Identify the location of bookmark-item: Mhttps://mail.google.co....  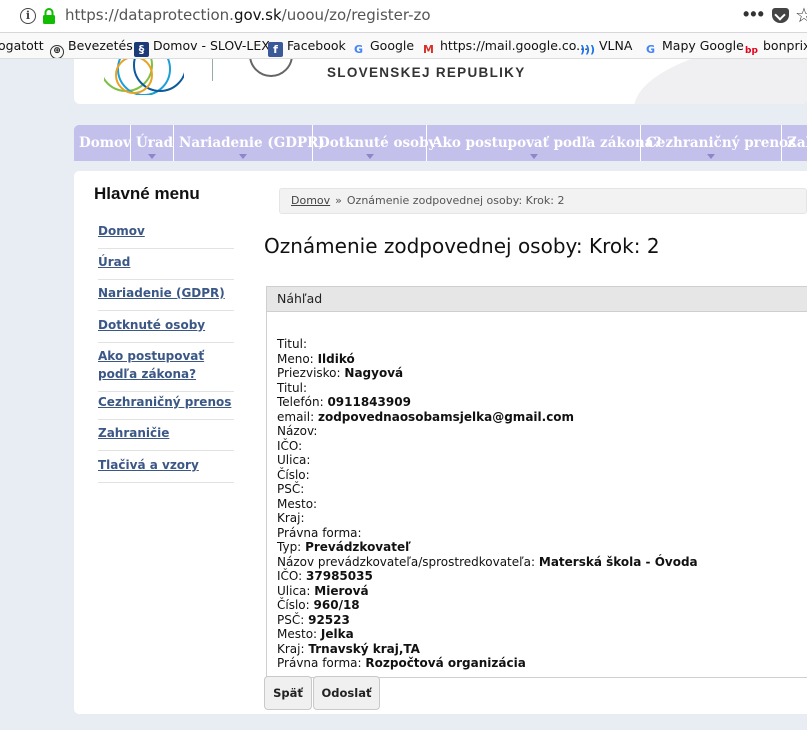
(504, 47).